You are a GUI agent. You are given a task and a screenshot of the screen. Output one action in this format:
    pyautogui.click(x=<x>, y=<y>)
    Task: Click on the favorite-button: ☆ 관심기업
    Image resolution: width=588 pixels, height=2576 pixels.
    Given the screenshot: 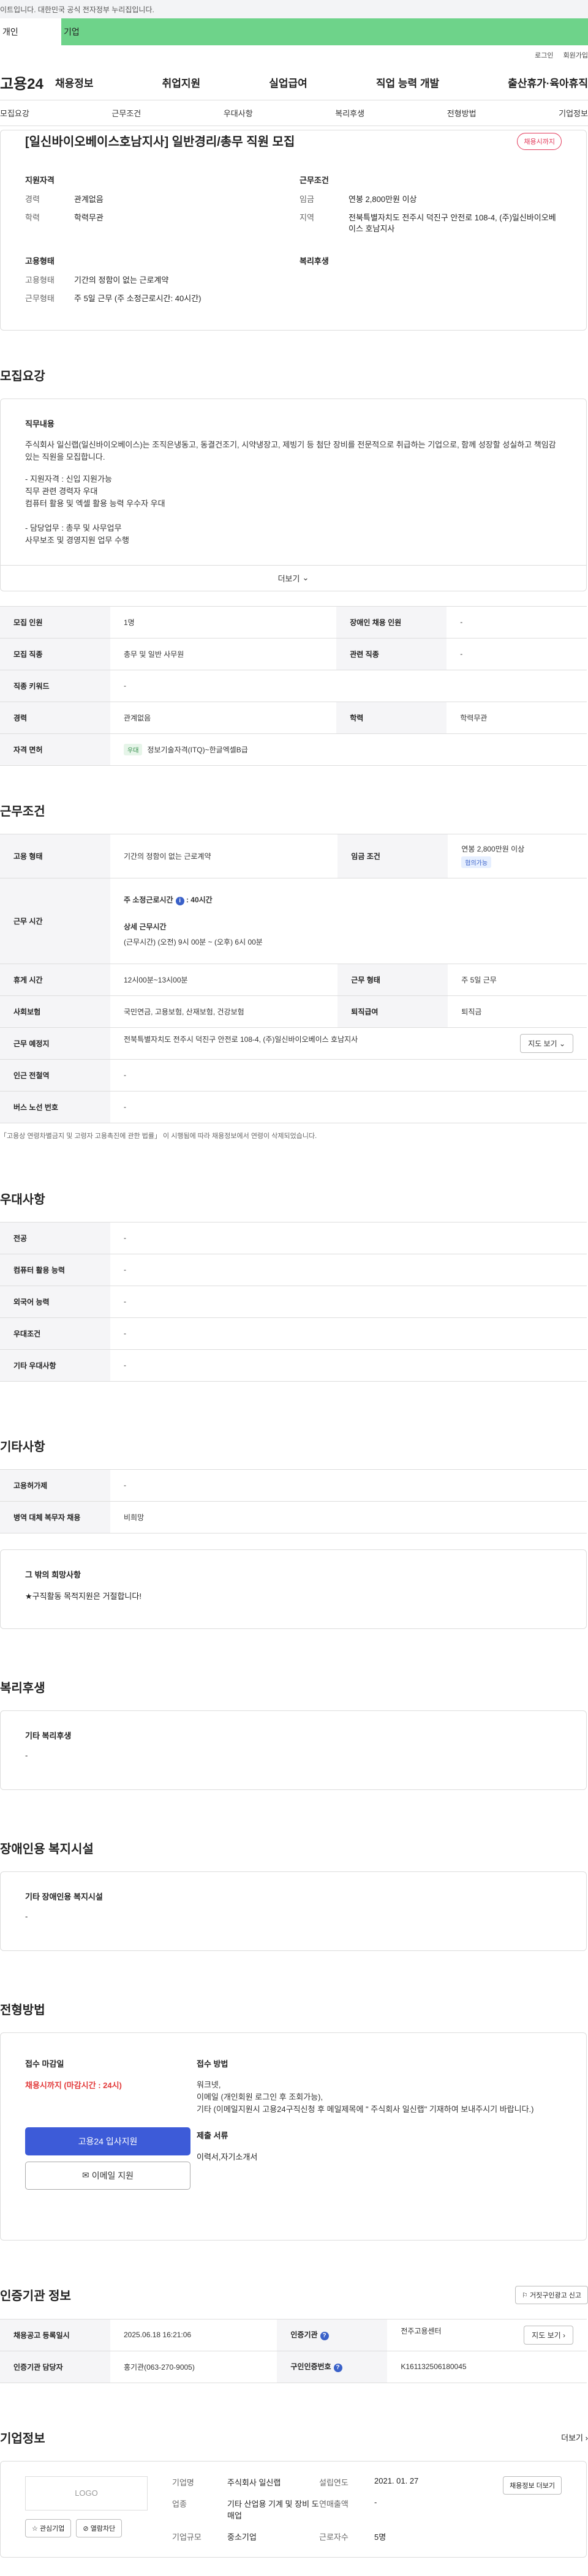 What is the action you would take?
    pyautogui.click(x=49, y=2527)
    